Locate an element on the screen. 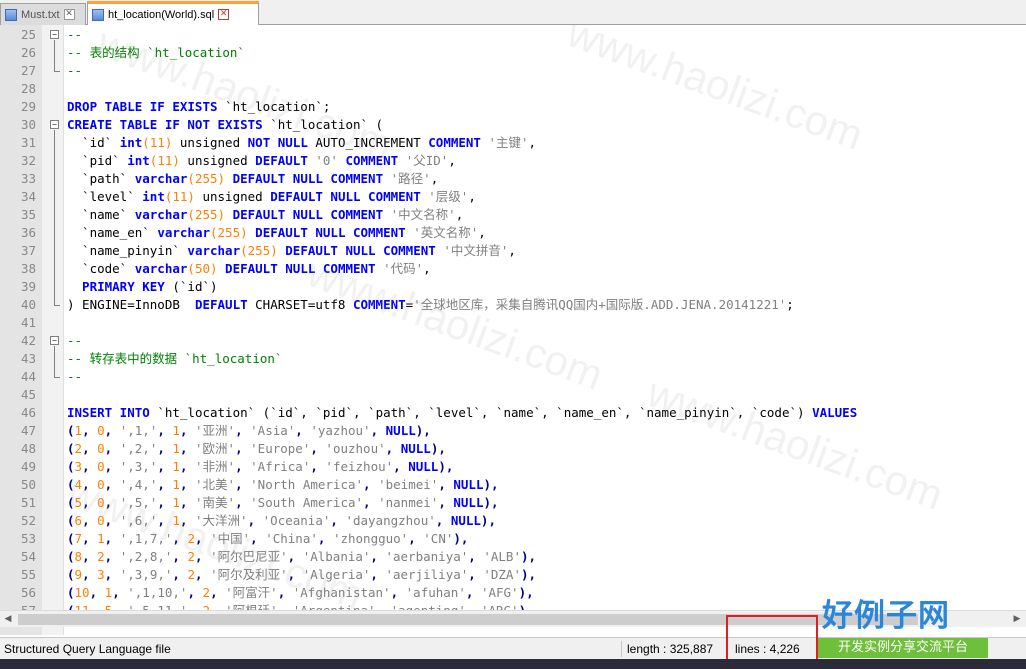 Image resolution: width=1026 pixels, height=669 pixels. code-token: (255) is located at coordinates (206, 214).